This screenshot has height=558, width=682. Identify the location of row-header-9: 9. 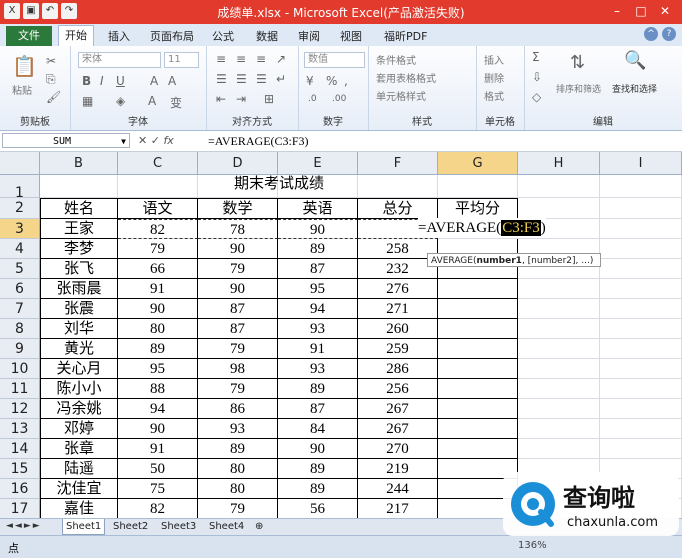
(20, 349).